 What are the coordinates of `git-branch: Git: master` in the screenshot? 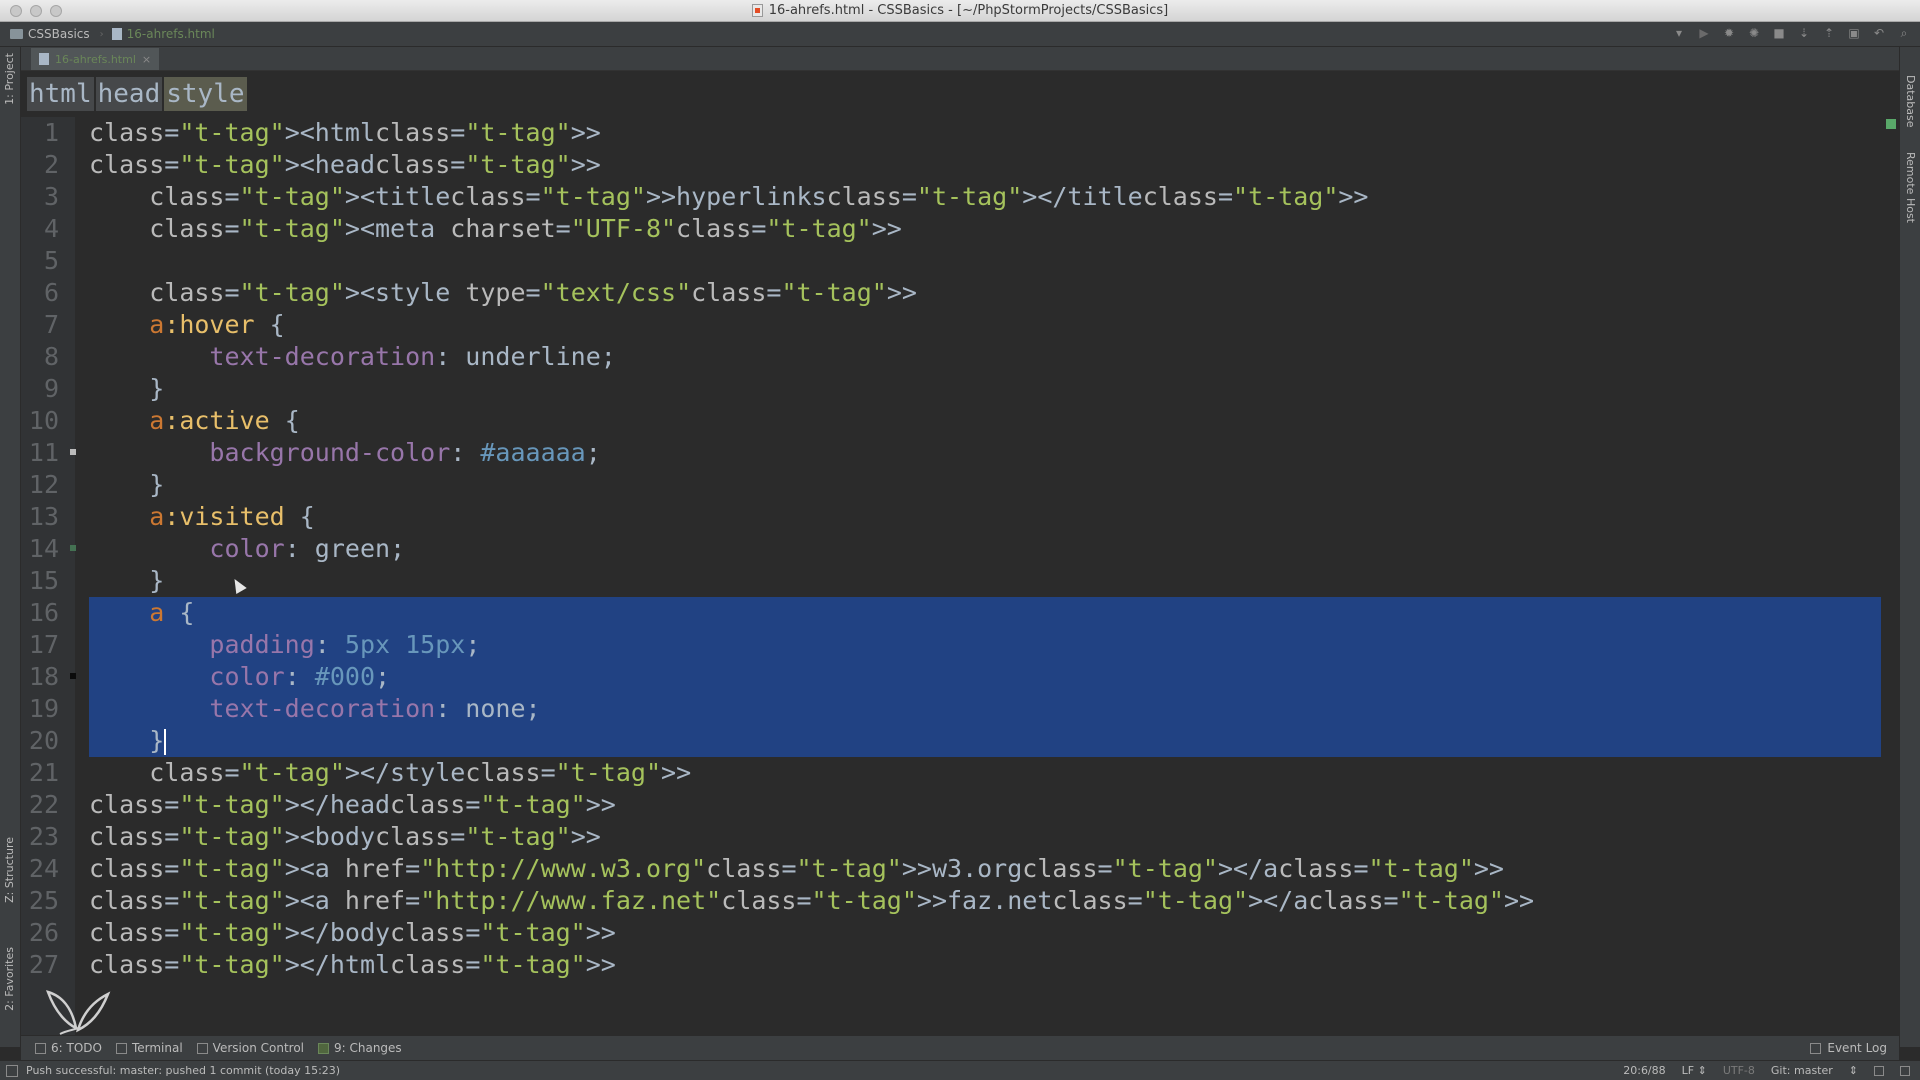 It's located at (1802, 1070).